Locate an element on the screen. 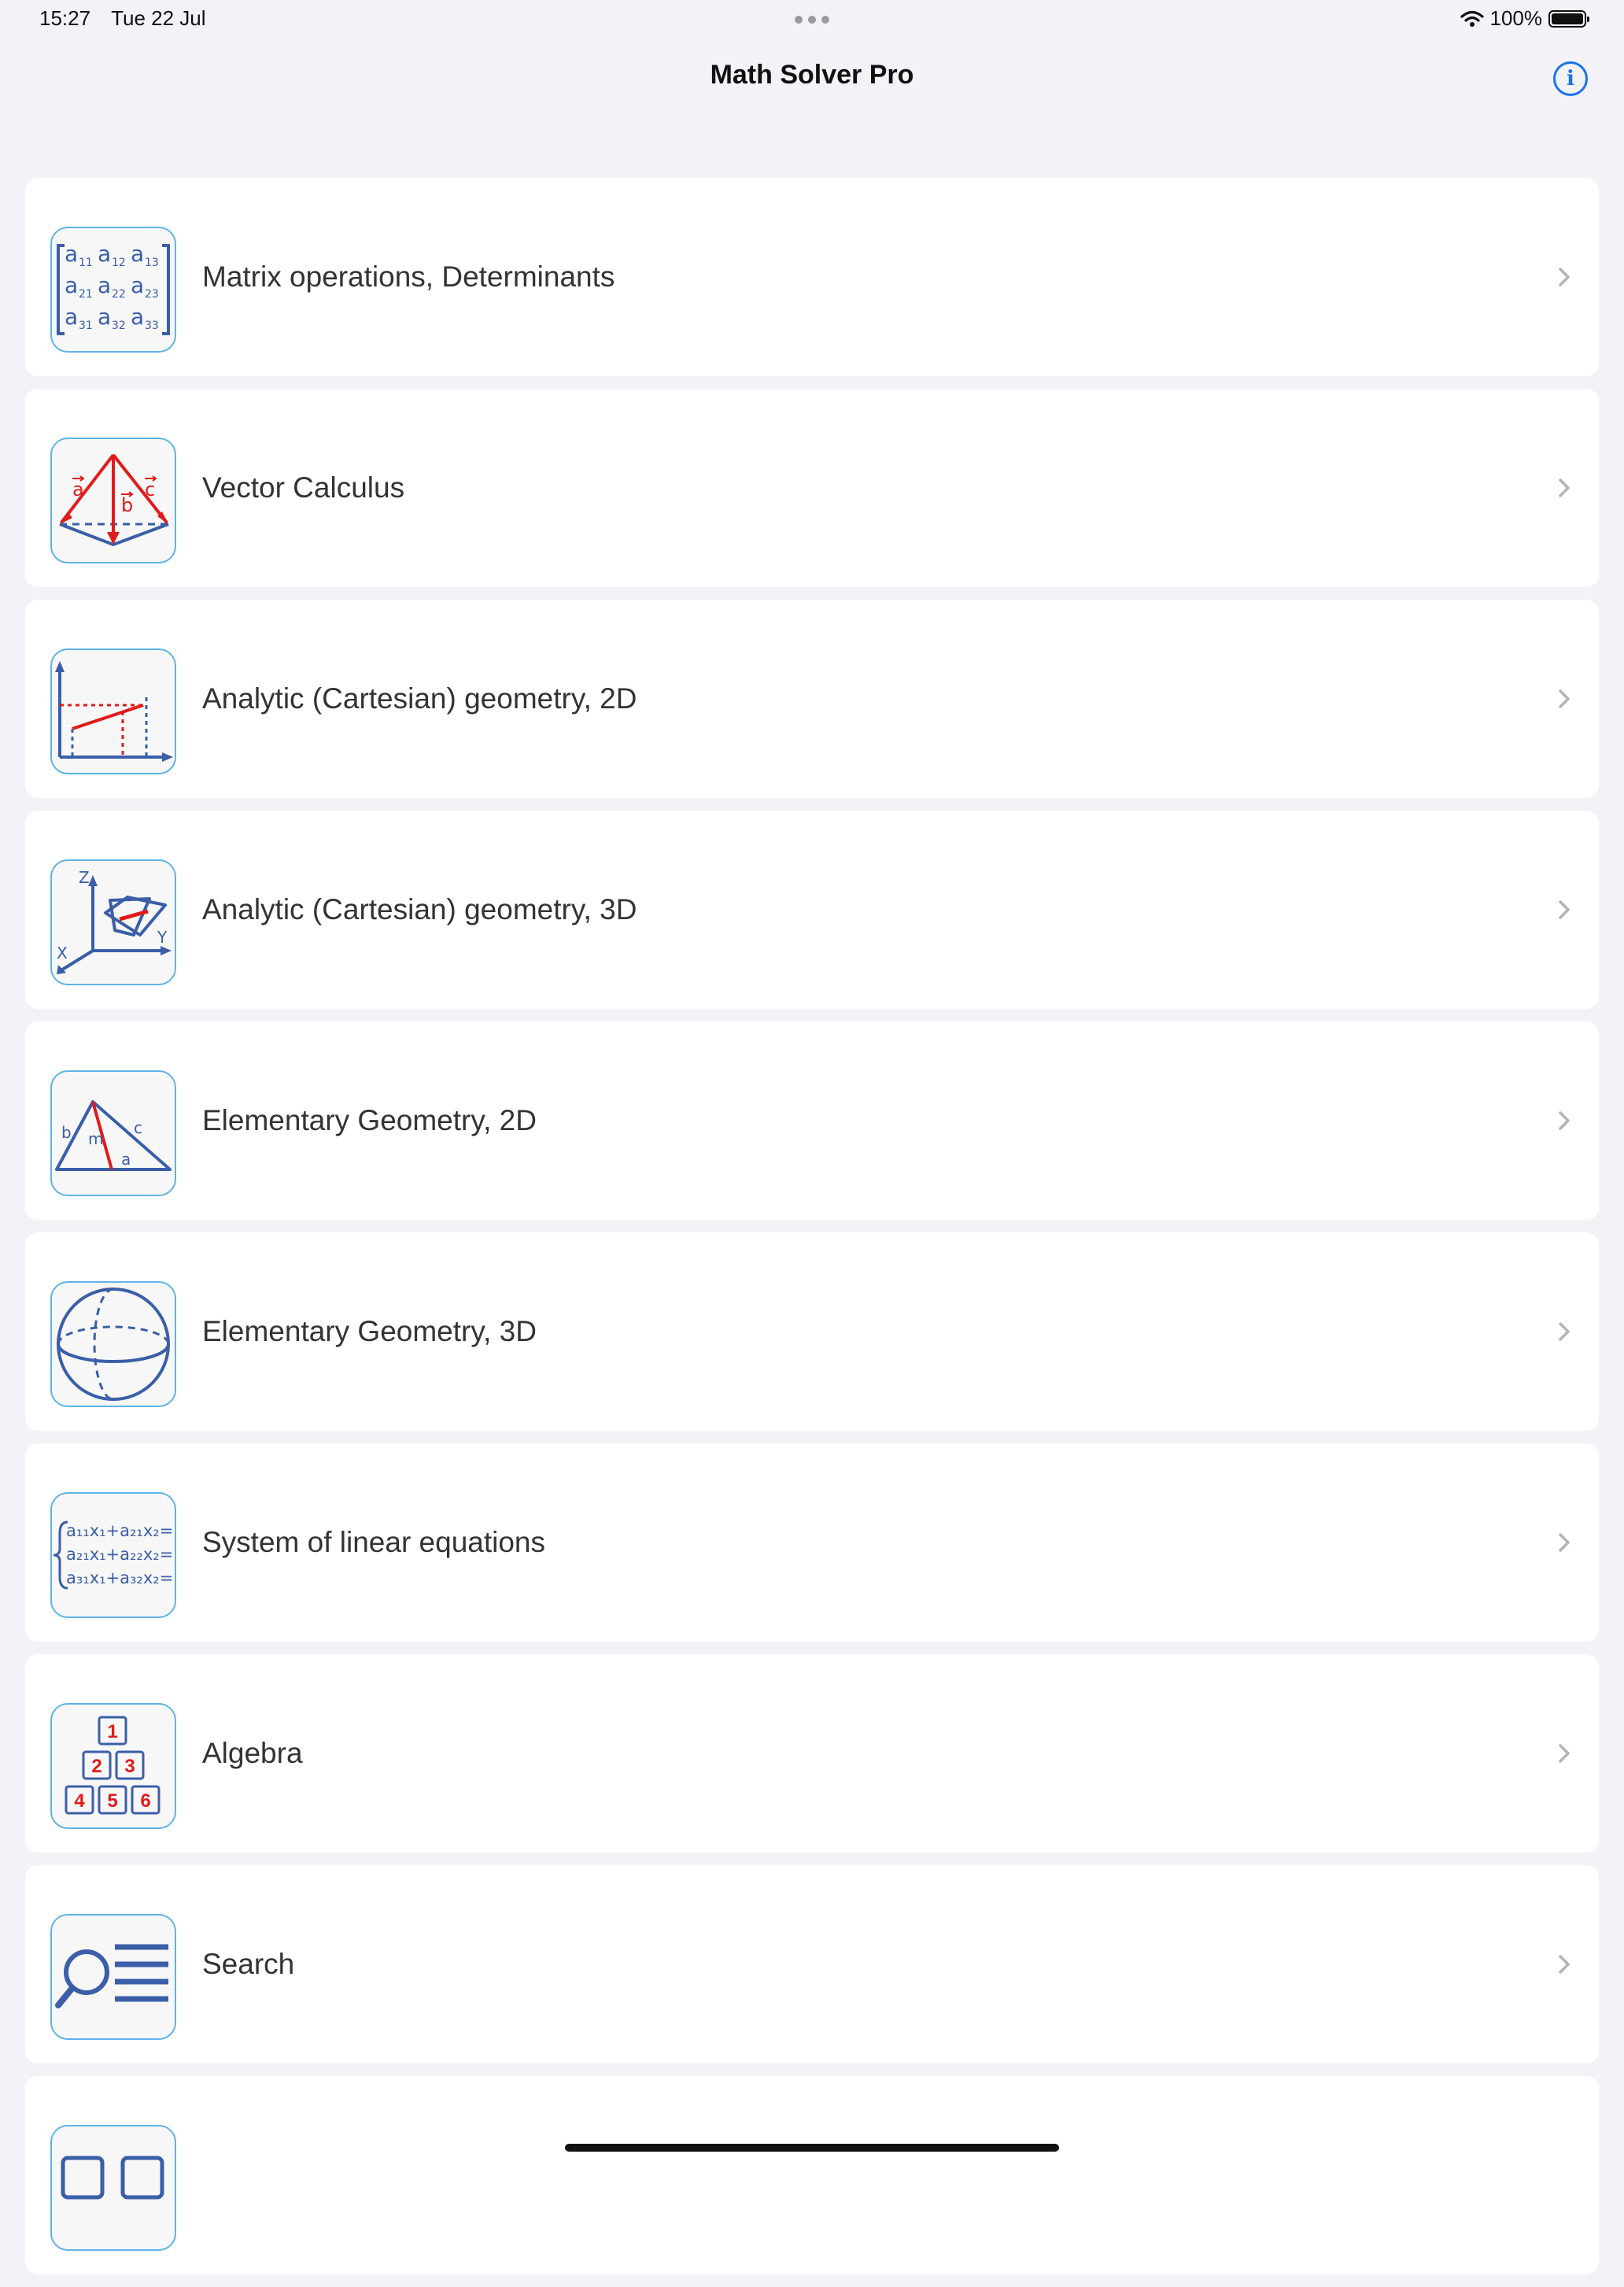 This screenshot has height=2287, width=1624. menu-item-partial is located at coordinates (812, 2175).